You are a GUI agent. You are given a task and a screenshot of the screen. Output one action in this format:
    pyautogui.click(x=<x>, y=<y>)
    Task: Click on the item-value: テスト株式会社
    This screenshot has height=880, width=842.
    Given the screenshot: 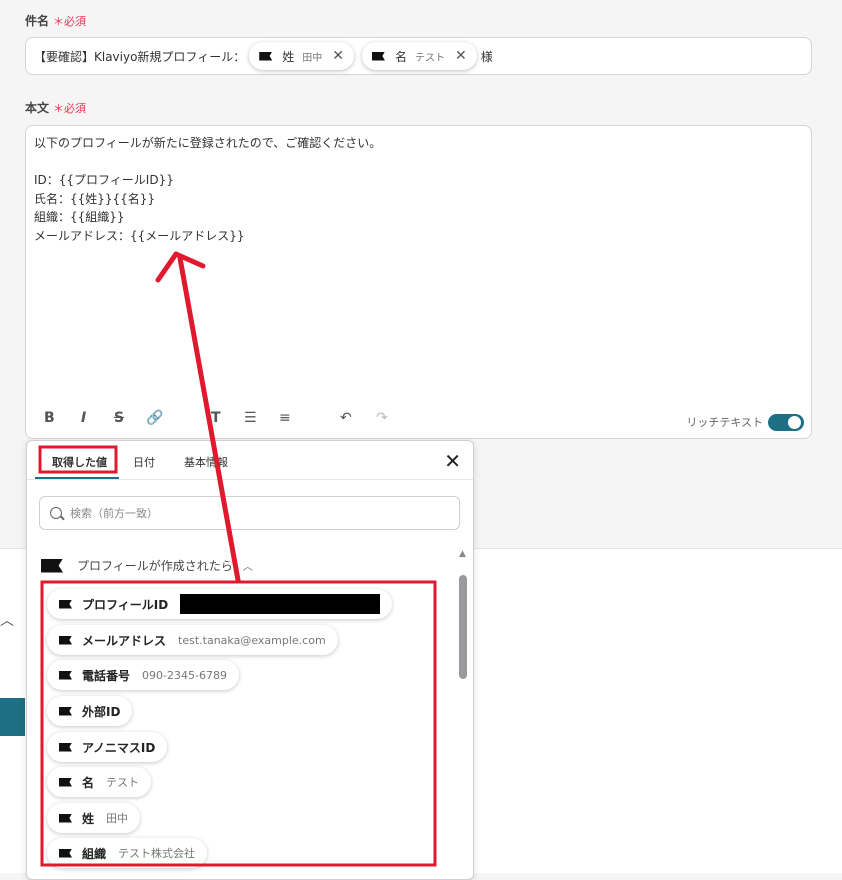 What is the action you would take?
    pyautogui.click(x=157, y=853)
    